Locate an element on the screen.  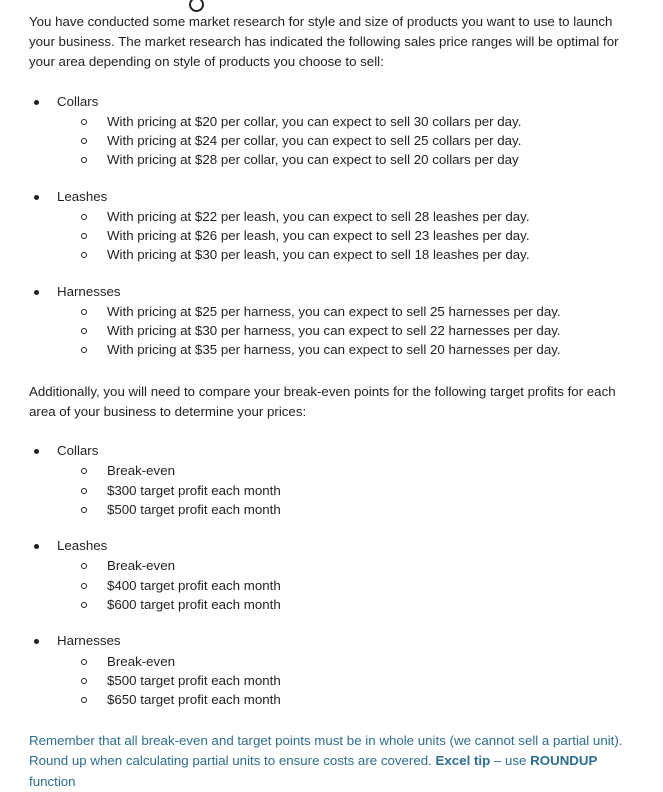
note-text-2: – use is located at coordinates (510, 761).